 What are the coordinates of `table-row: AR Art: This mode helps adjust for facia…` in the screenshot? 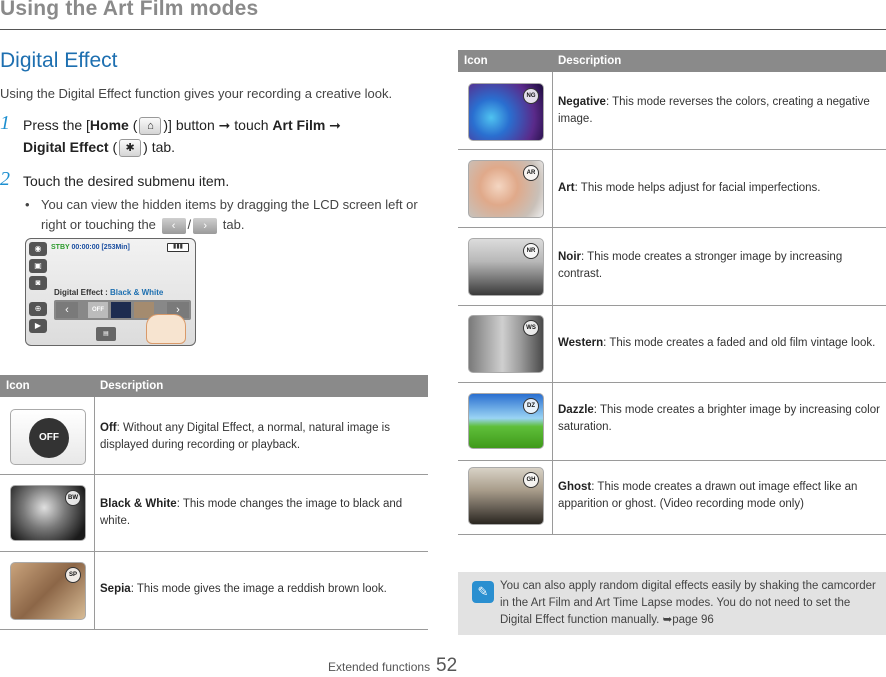 It's located at (672, 189).